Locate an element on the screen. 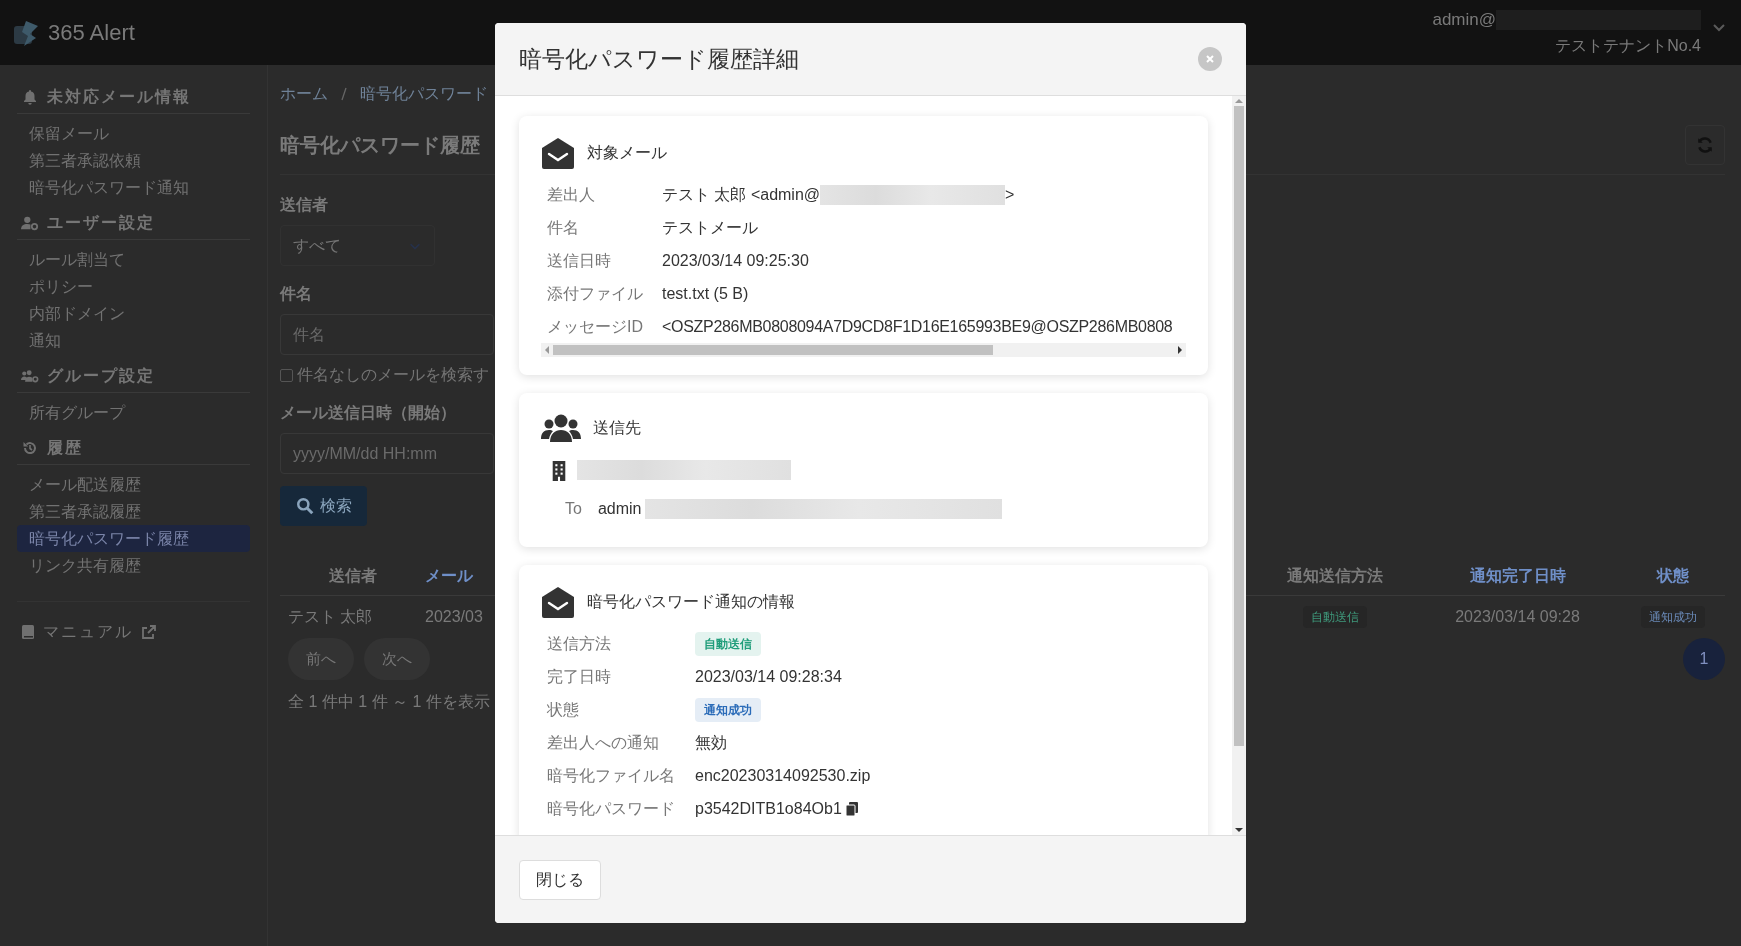  recipient-address: admin is located at coordinates (619, 509).